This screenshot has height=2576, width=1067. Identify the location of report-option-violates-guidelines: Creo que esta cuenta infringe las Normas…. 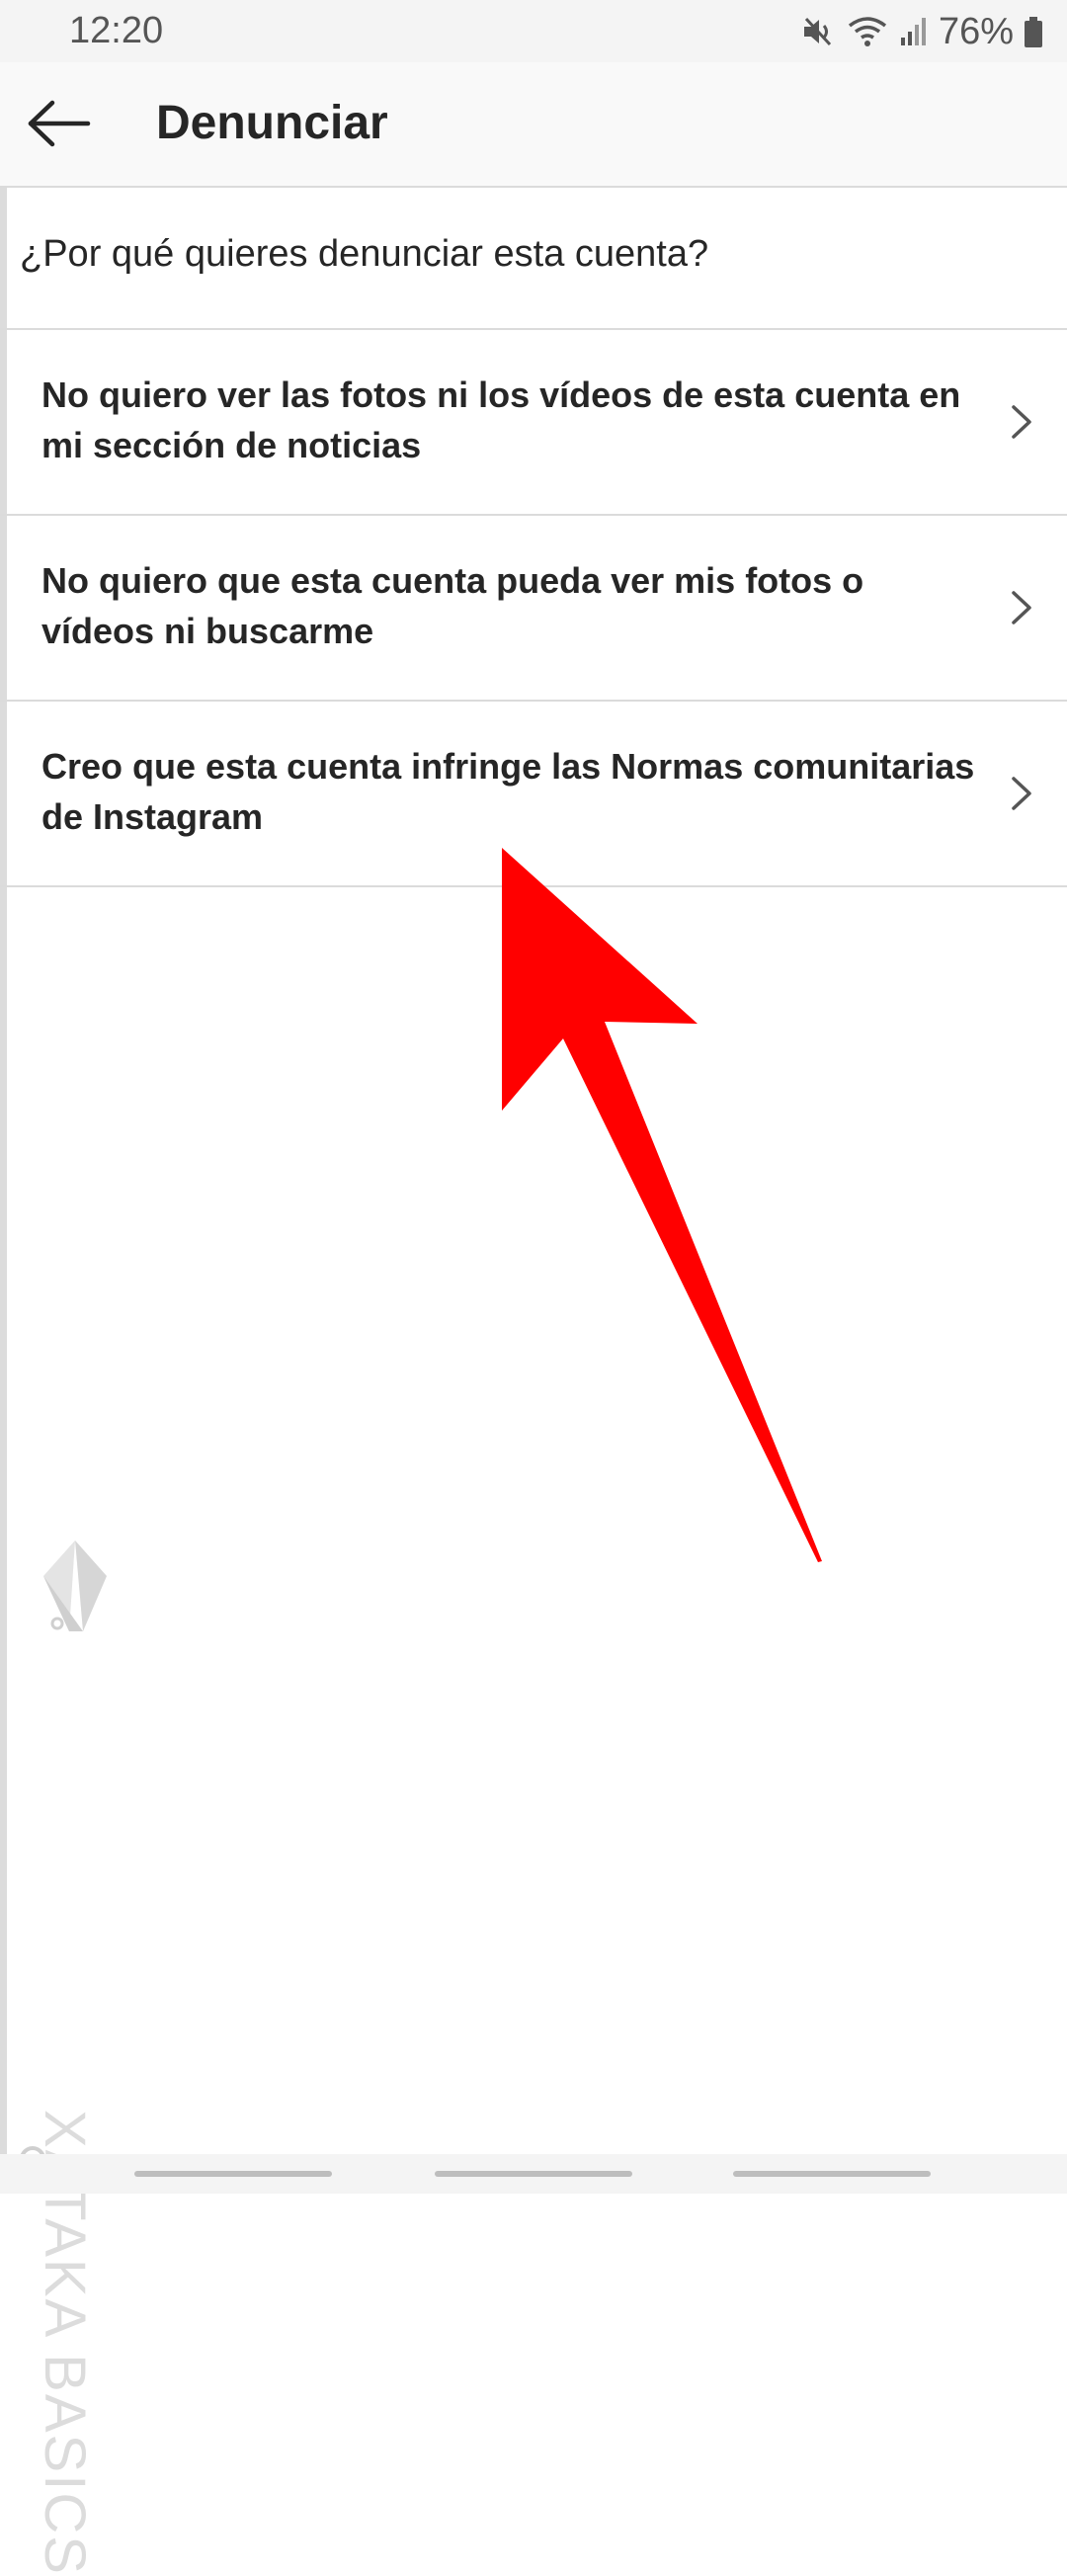
(533, 794).